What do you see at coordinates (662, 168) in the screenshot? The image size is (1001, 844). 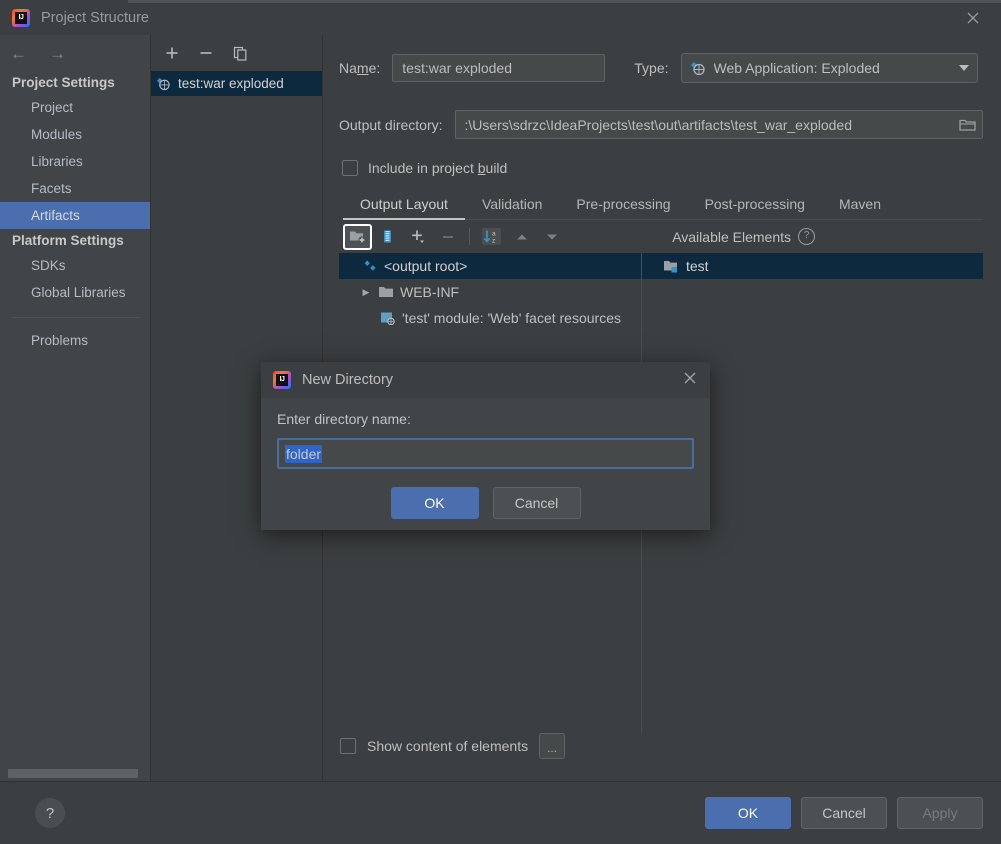 I see `include-in-build-row: Include in project build` at bounding box center [662, 168].